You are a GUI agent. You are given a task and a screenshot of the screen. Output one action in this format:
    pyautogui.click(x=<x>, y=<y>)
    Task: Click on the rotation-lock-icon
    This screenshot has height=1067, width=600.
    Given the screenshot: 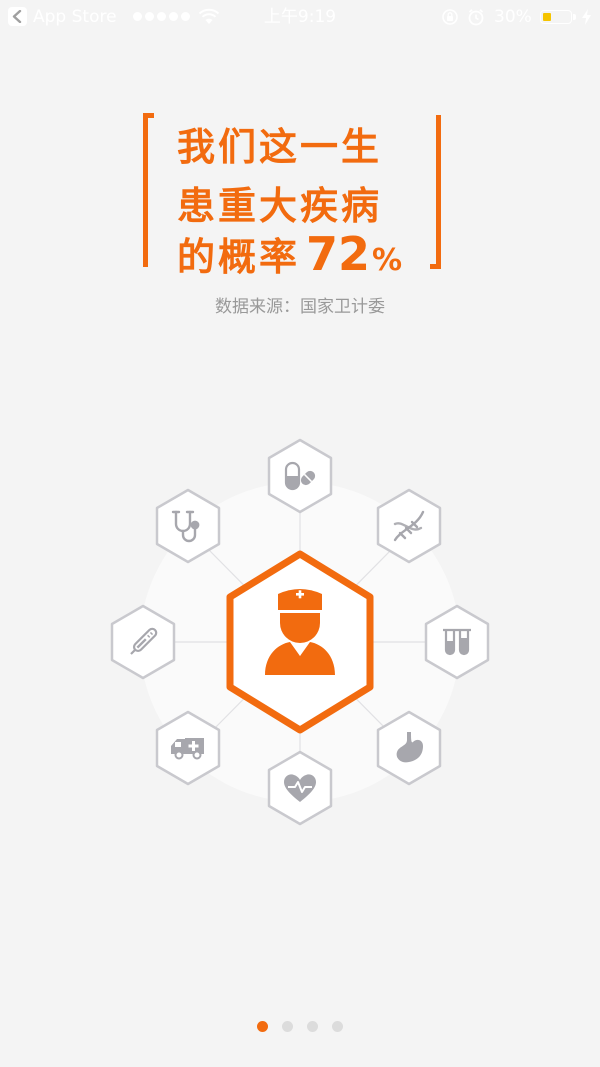 What is the action you would take?
    pyautogui.click(x=450, y=17)
    